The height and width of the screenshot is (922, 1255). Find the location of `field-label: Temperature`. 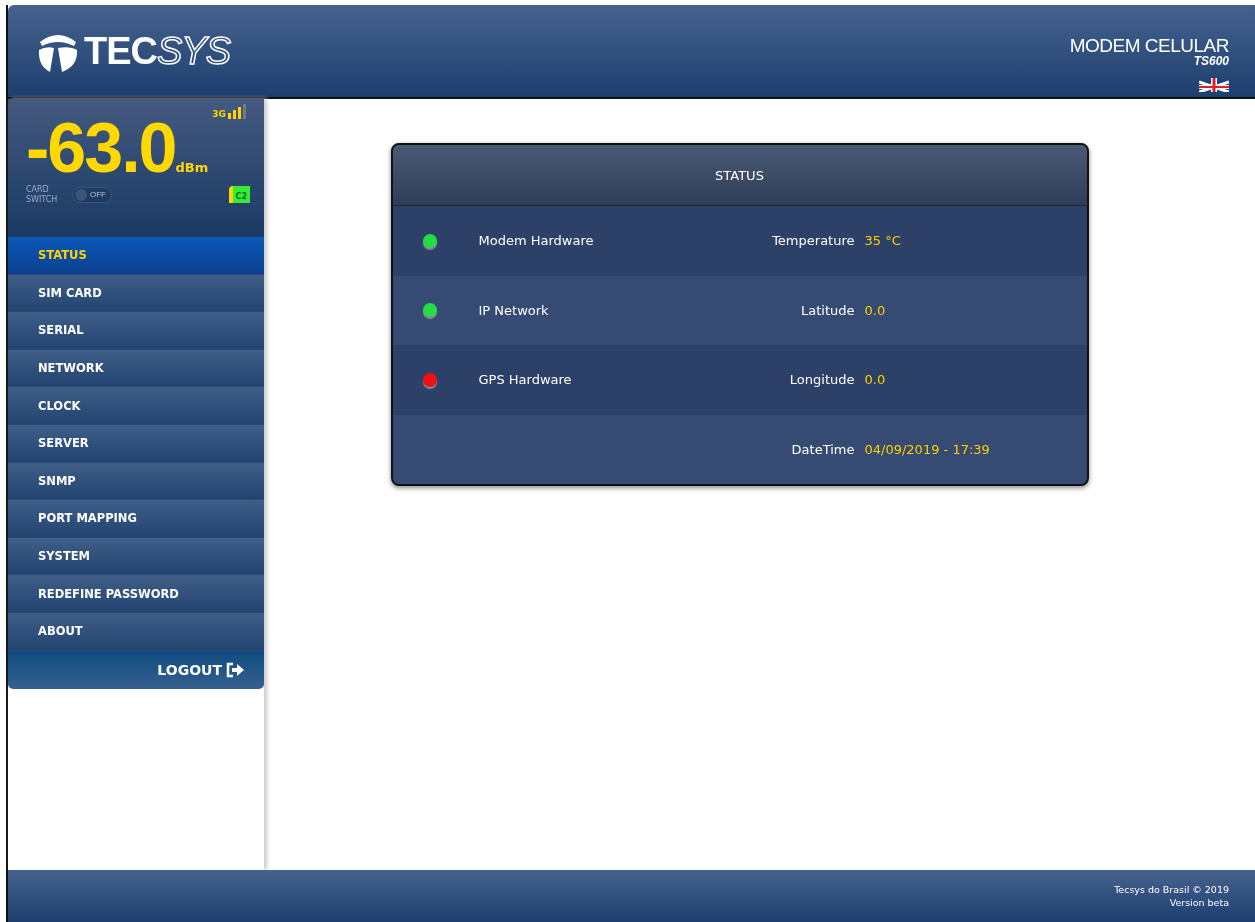

field-label: Temperature is located at coordinates (813, 241).